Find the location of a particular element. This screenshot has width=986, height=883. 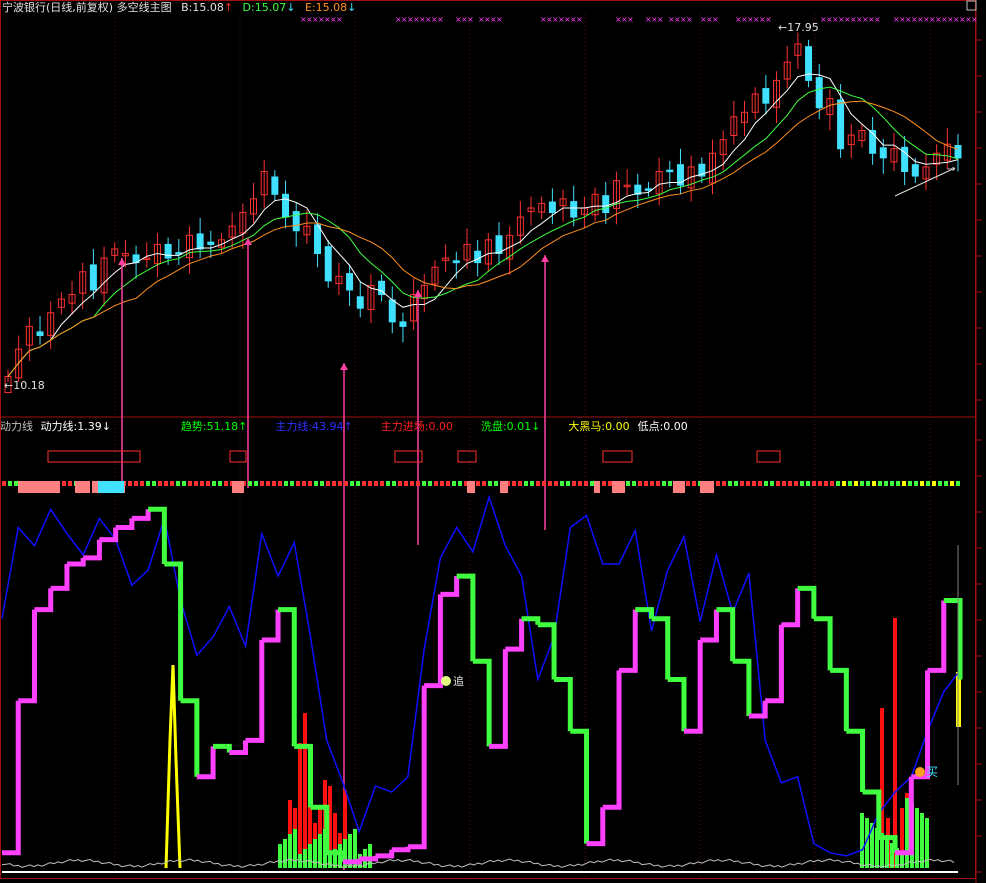

status-block-cyan is located at coordinates (111, 487).